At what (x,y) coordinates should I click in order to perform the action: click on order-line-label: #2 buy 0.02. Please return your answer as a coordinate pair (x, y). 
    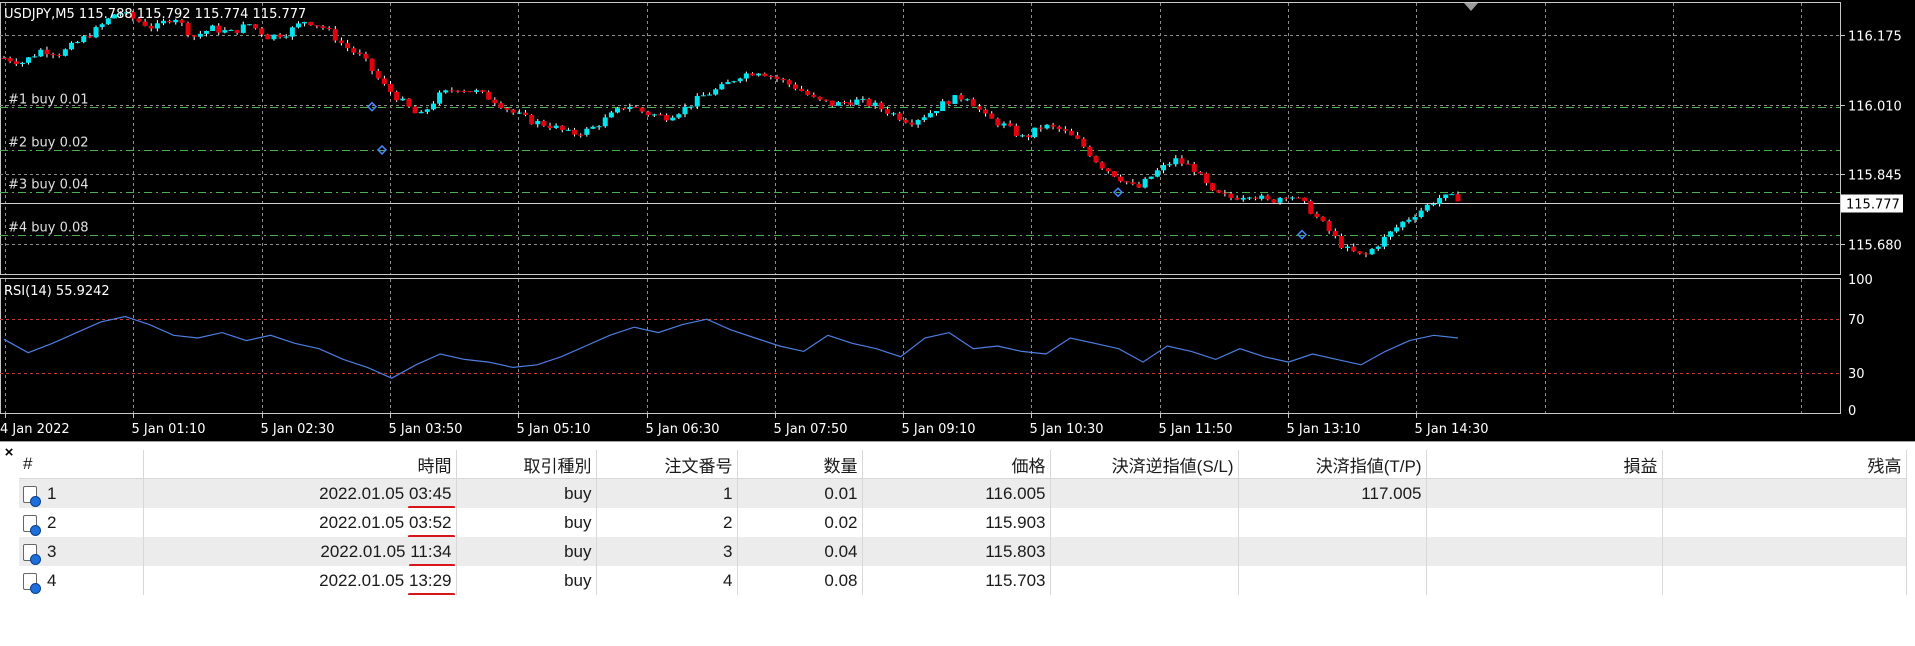
    Looking at the image, I should click on (48, 143).